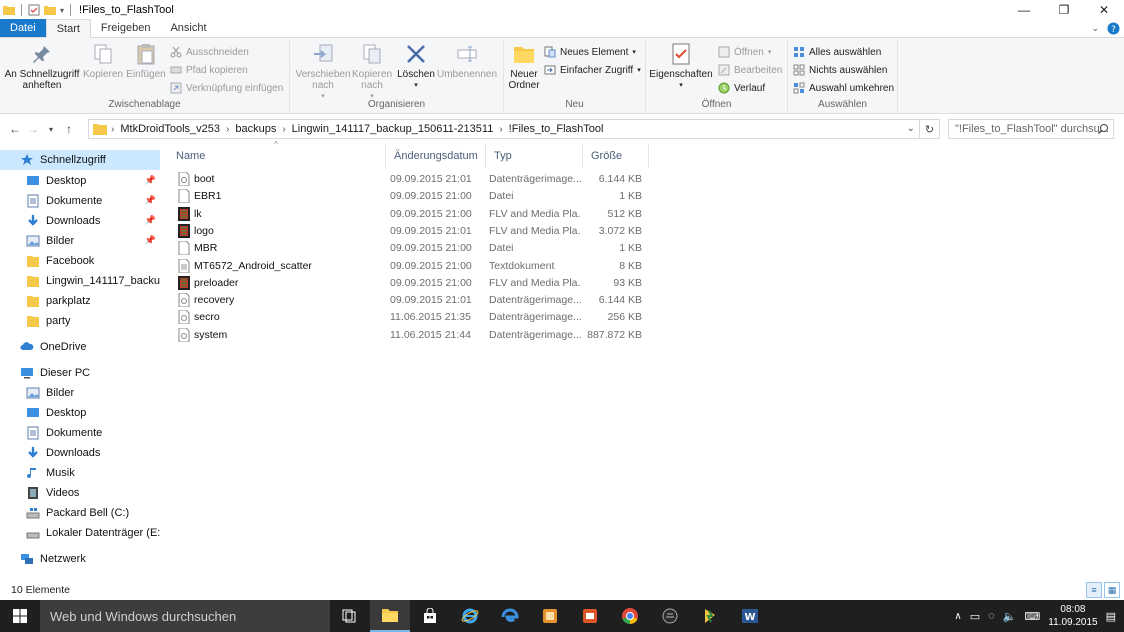 The image size is (1124, 632). Describe the element at coordinates (524, 66) in the screenshot. I see `new-folder-button: Neuer Ordner` at that location.